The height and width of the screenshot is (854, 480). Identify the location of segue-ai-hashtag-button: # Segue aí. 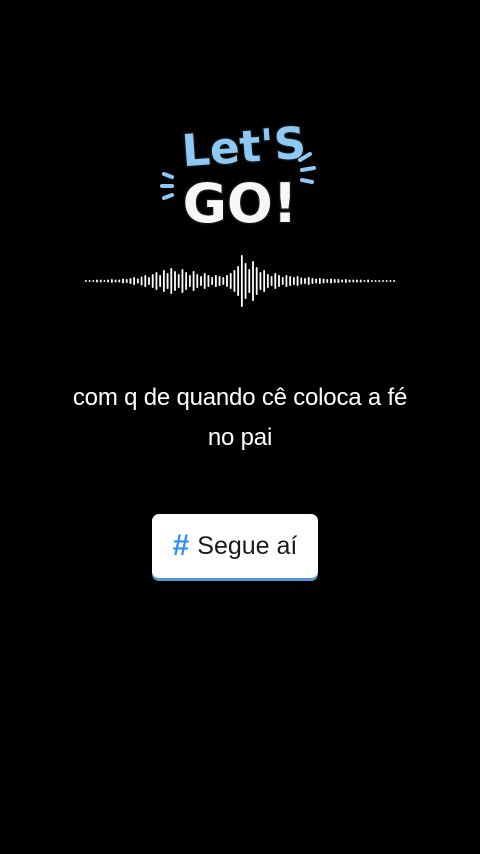
(235, 546).